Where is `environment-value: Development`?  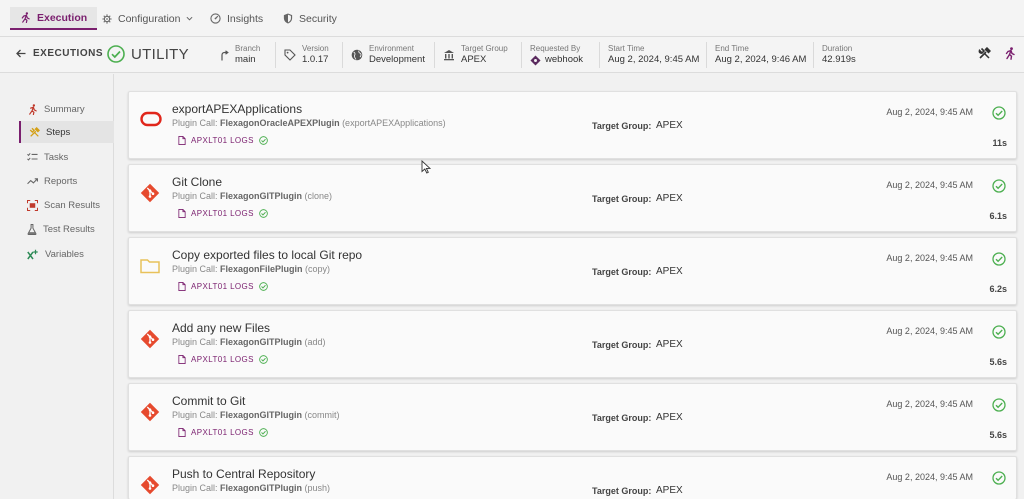
environment-value: Development is located at coordinates (397, 59).